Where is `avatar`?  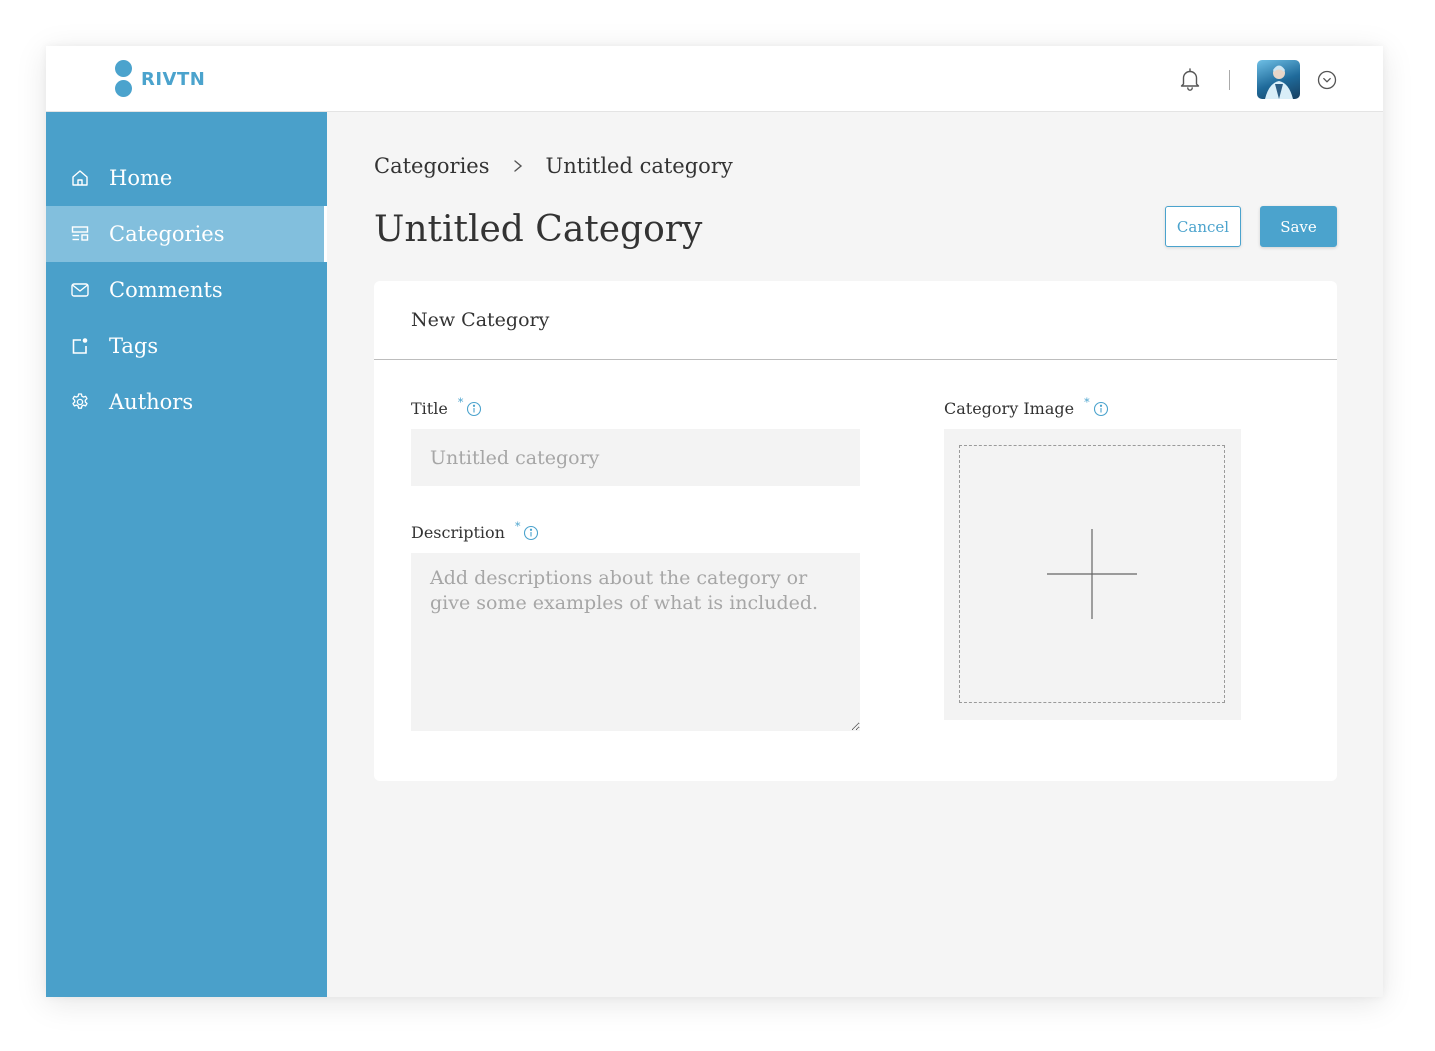 avatar is located at coordinates (1278, 79).